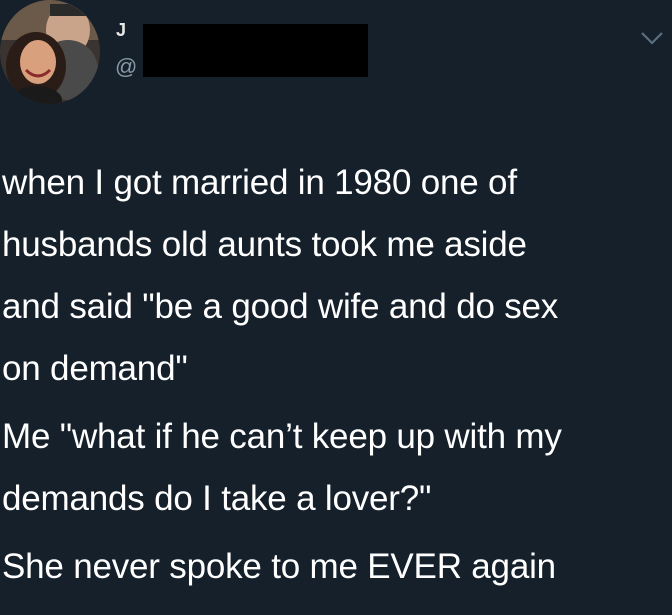 This screenshot has height=615, width=672. What do you see at coordinates (217, 498) in the screenshot?
I see `tweet-line: demands do I take a lover?"` at bounding box center [217, 498].